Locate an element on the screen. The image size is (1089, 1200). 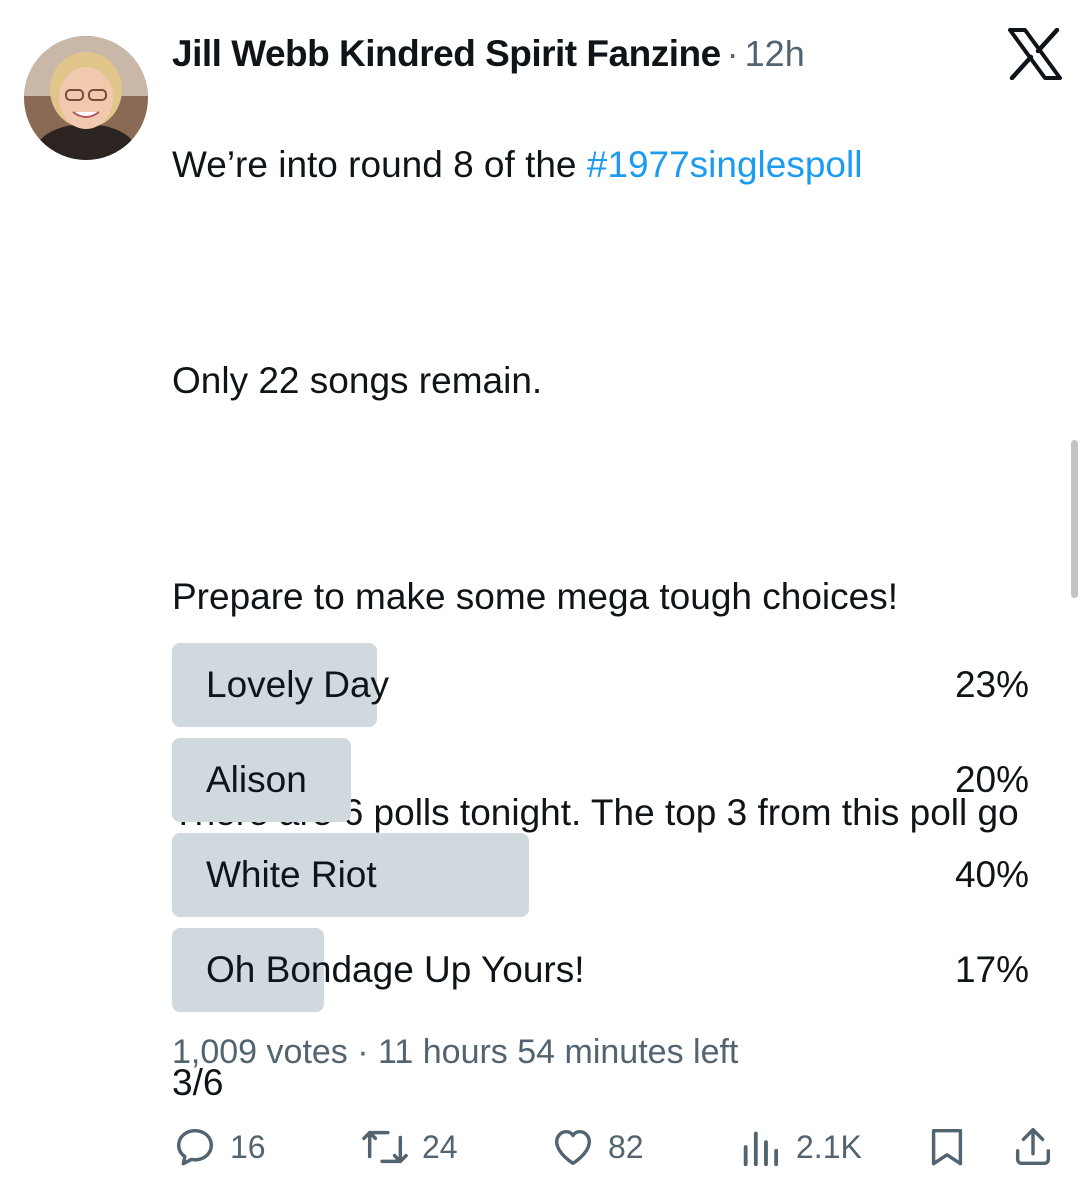
retweet-button: 24 is located at coordinates (409, 1147).